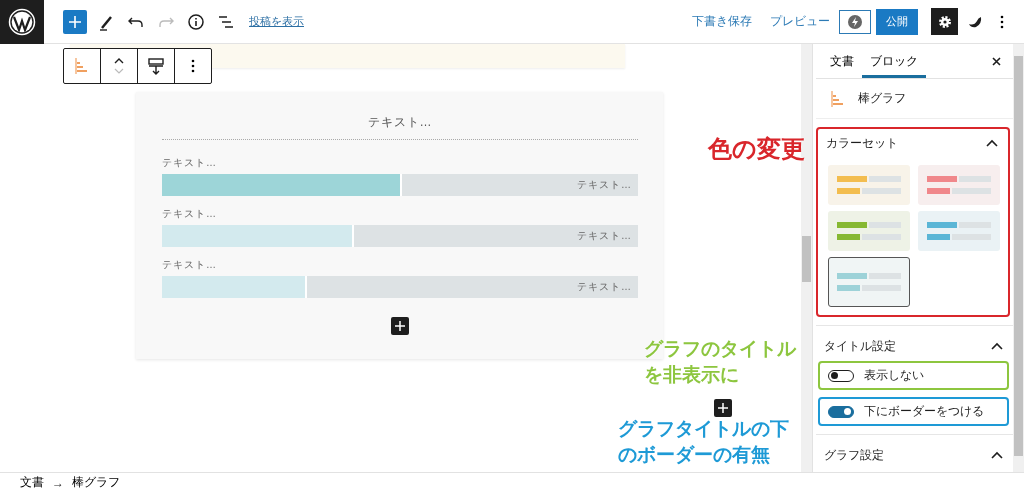  Describe the element at coordinates (882, 98) in the screenshot. I see `block-name: 棒グラフ` at that location.